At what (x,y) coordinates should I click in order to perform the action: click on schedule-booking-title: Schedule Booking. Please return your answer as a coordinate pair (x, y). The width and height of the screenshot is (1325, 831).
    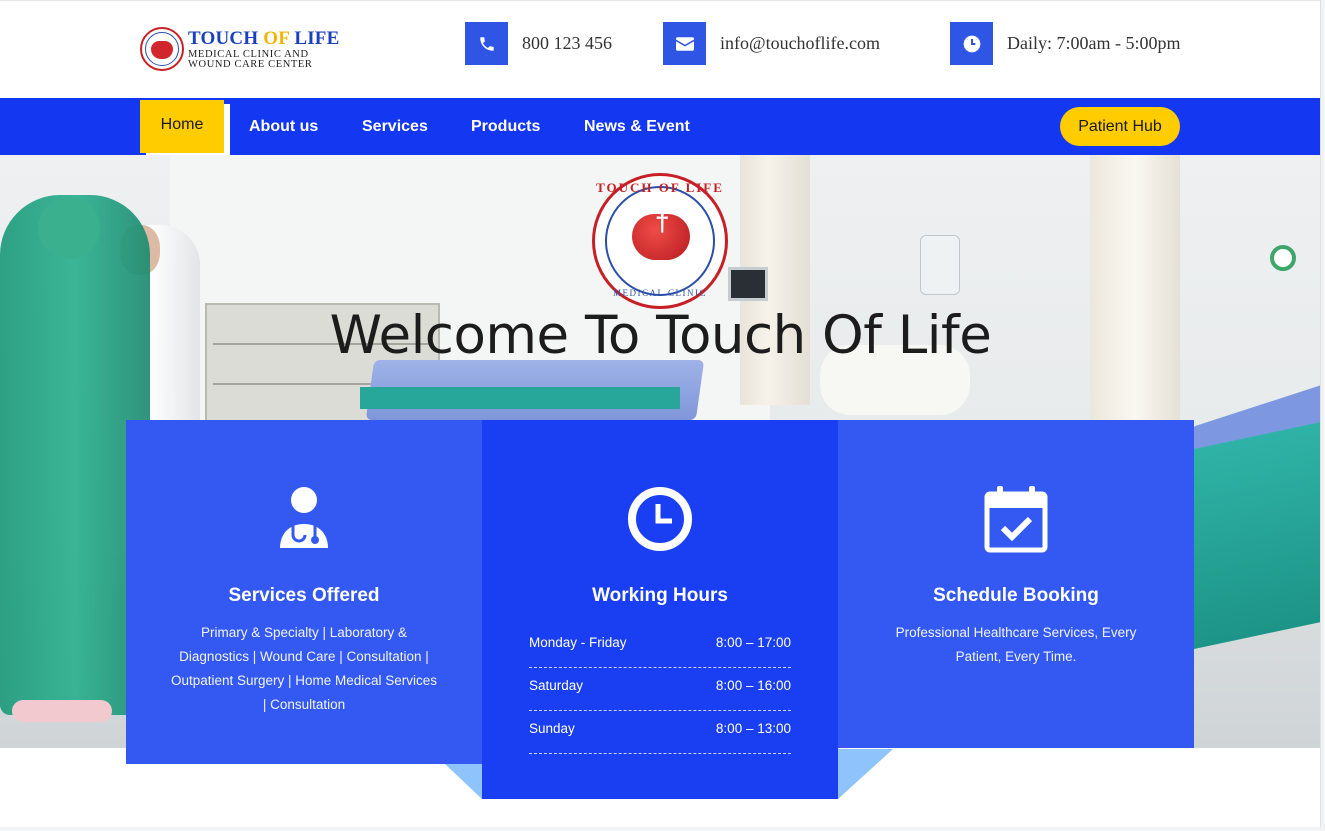
    Looking at the image, I should click on (1016, 595).